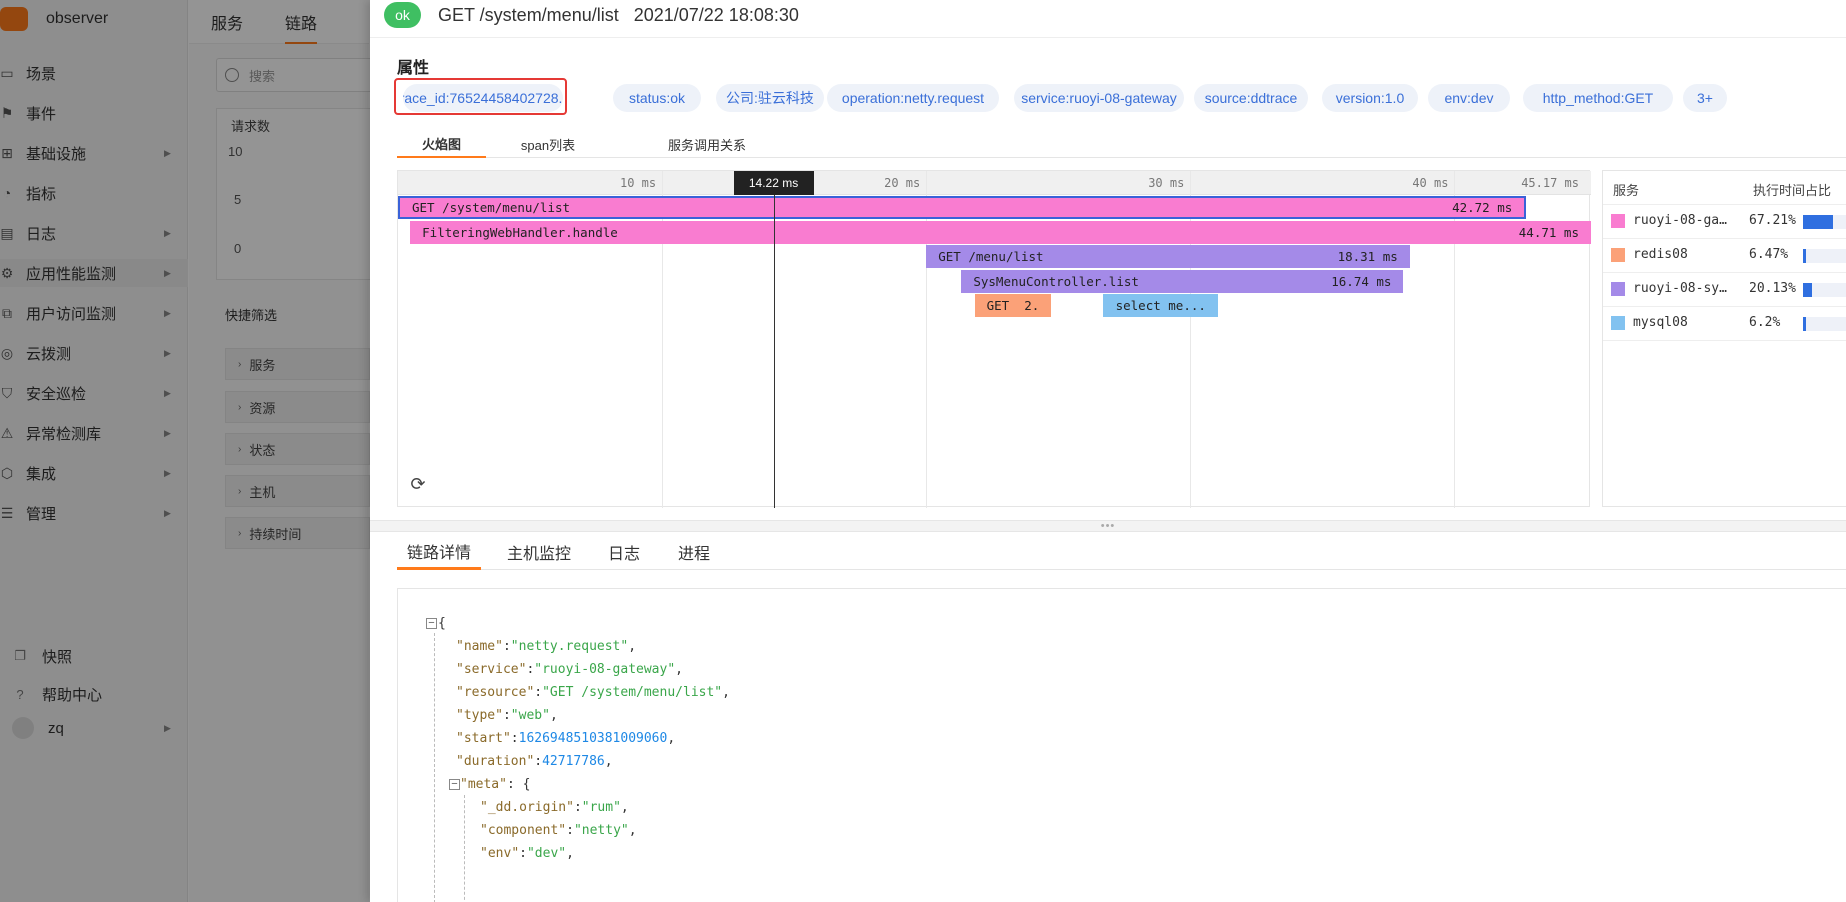 The image size is (1846, 902). I want to click on flame-span: SysMenuController.list 16.74 ms, so click(1182, 281).